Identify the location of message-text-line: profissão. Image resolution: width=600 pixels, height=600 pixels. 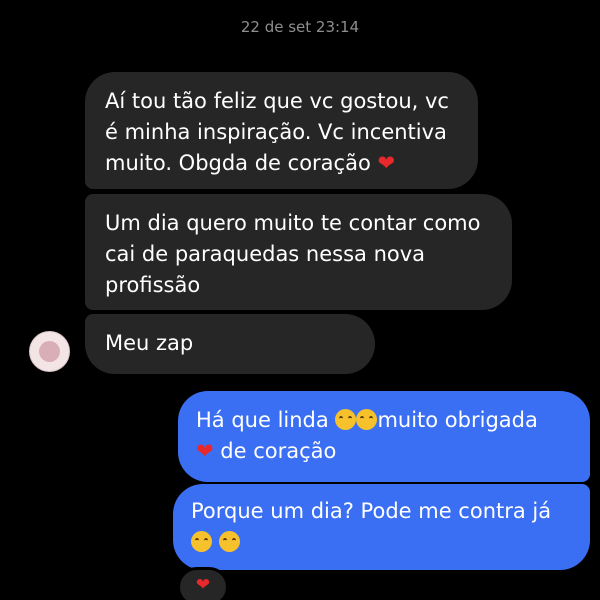
(153, 285).